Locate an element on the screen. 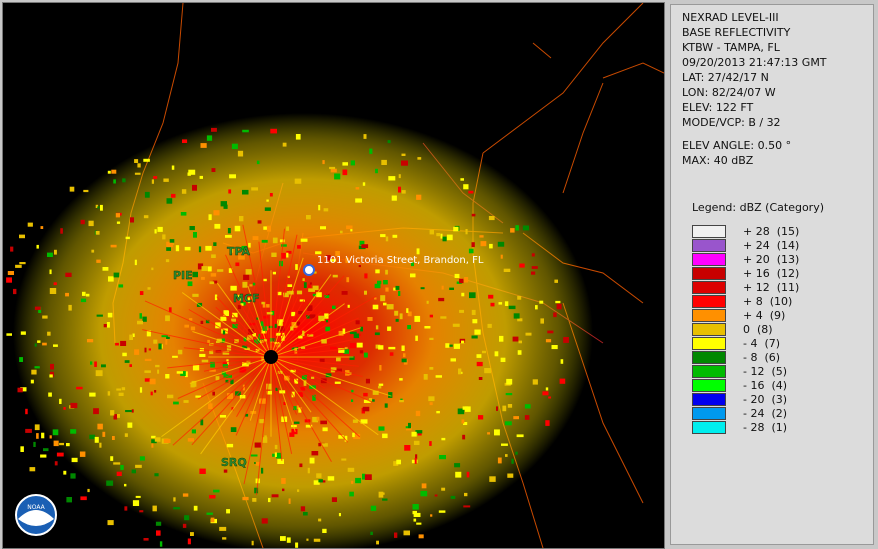 Image resolution: width=878 pixels, height=549 pixels. legend-label: + 20 (13) is located at coordinates (771, 259).